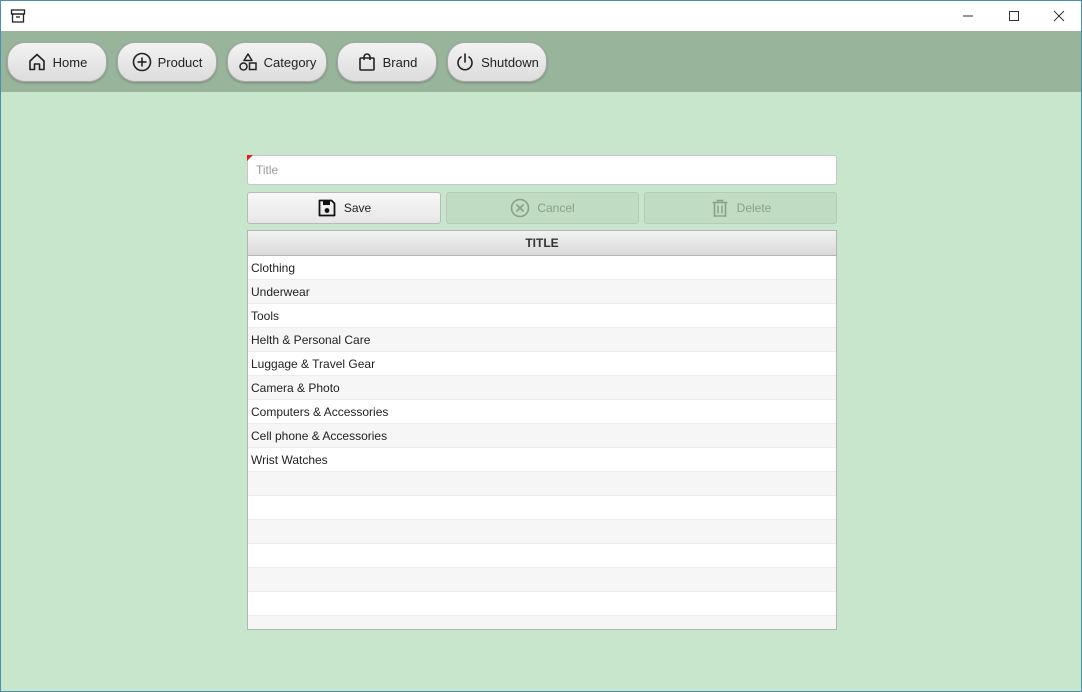  I want to click on plus-circle-icon, so click(141, 62).